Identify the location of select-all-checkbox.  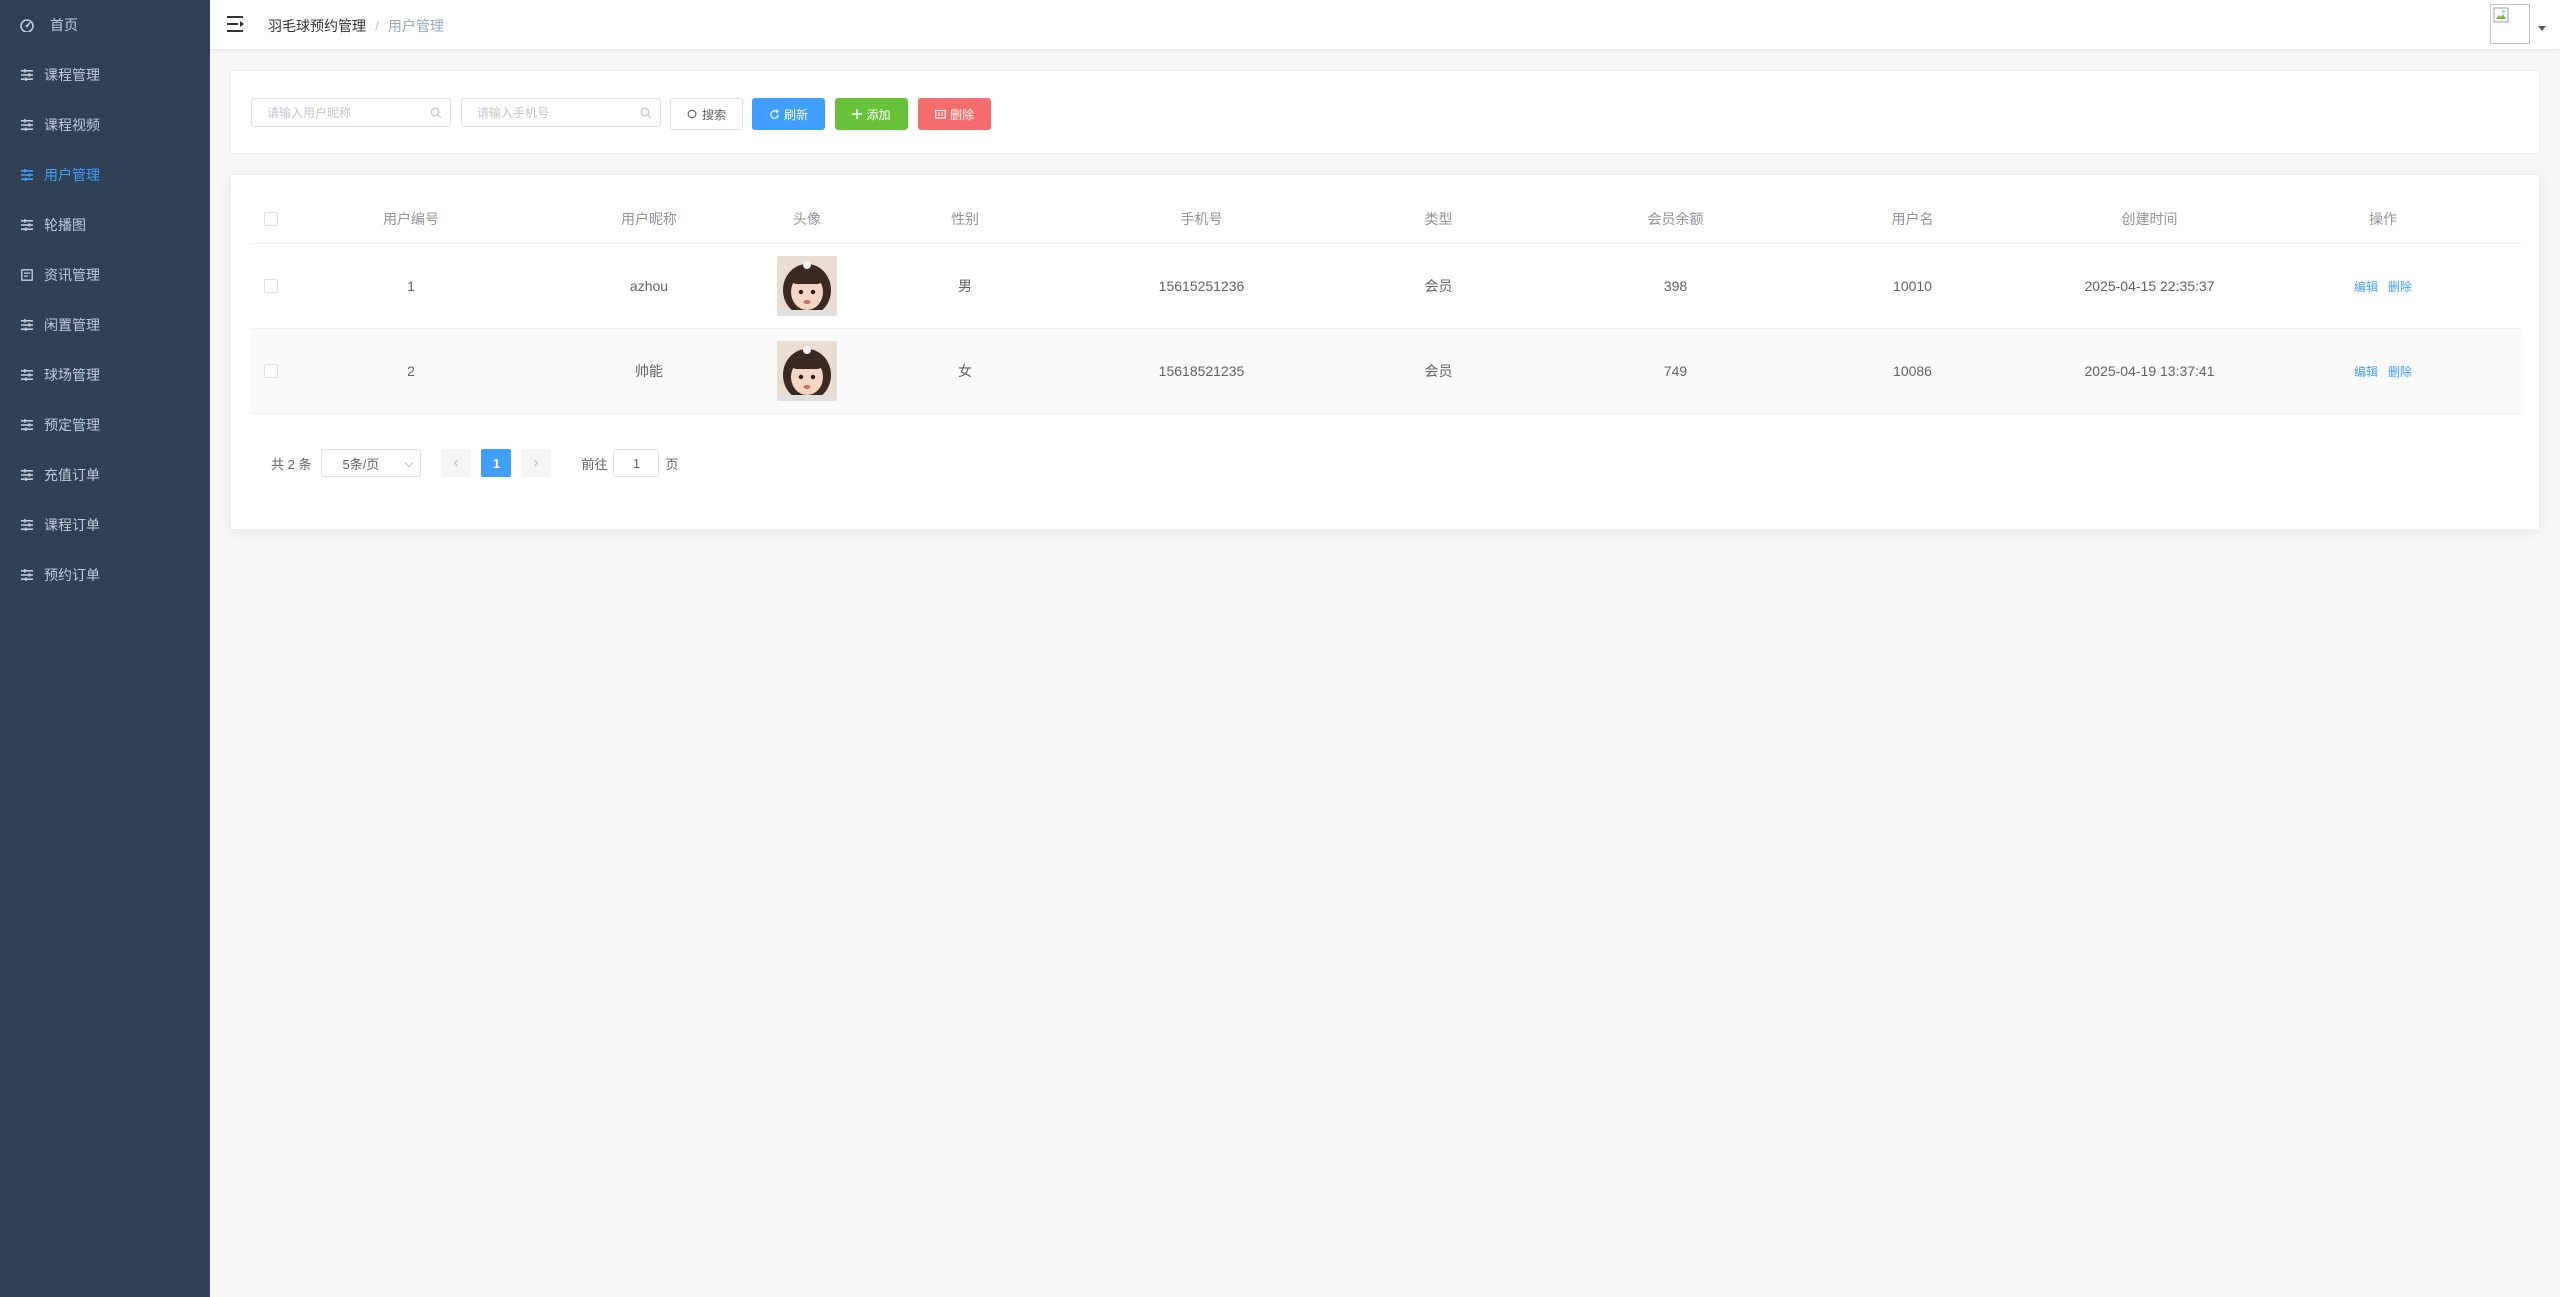
(271, 219).